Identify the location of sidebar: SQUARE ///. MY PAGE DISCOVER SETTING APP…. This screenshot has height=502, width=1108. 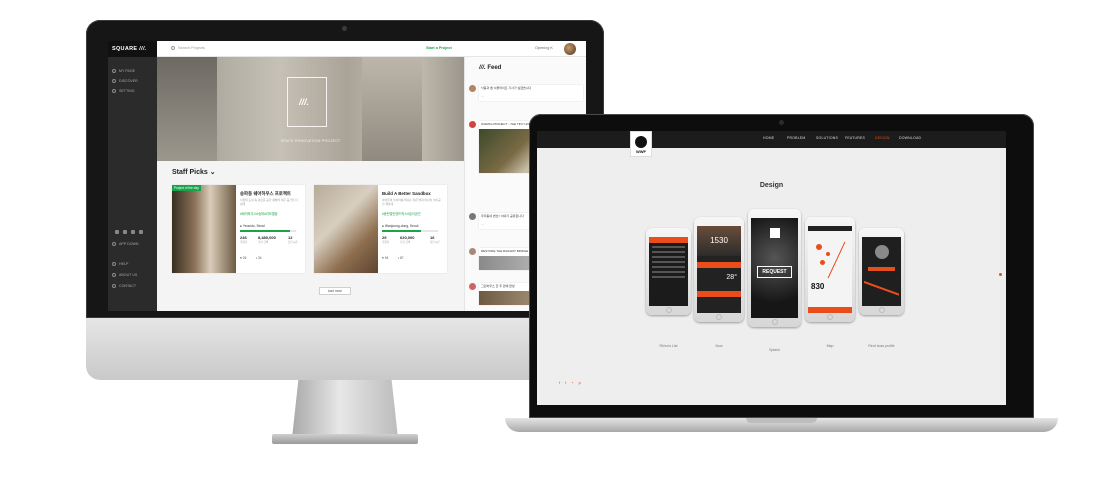
(132, 176).